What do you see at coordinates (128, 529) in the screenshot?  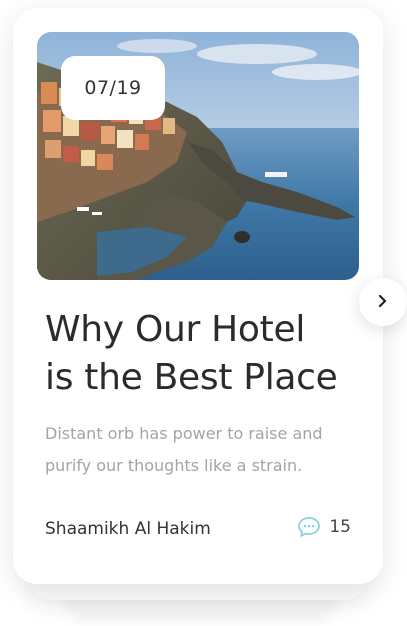 I see `author-name: Shaamikh Al Hakim` at bounding box center [128, 529].